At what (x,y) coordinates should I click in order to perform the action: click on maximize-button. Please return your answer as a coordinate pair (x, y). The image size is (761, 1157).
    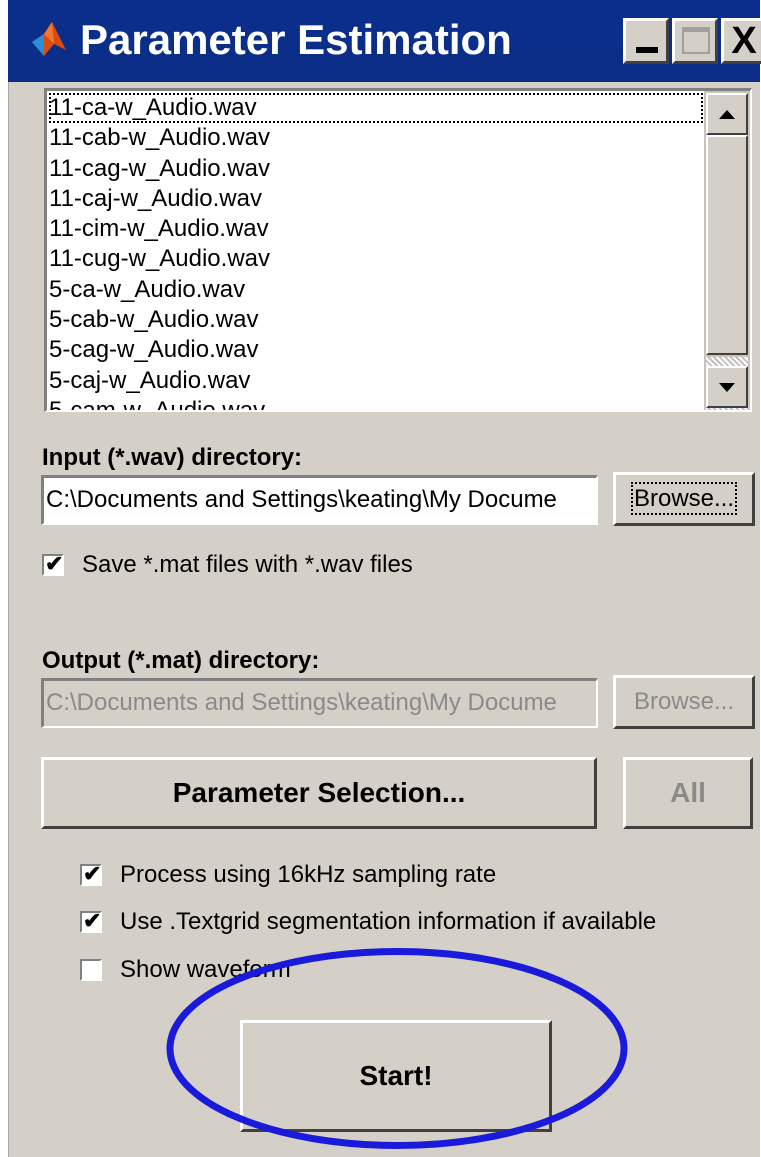
    Looking at the image, I should click on (695, 41).